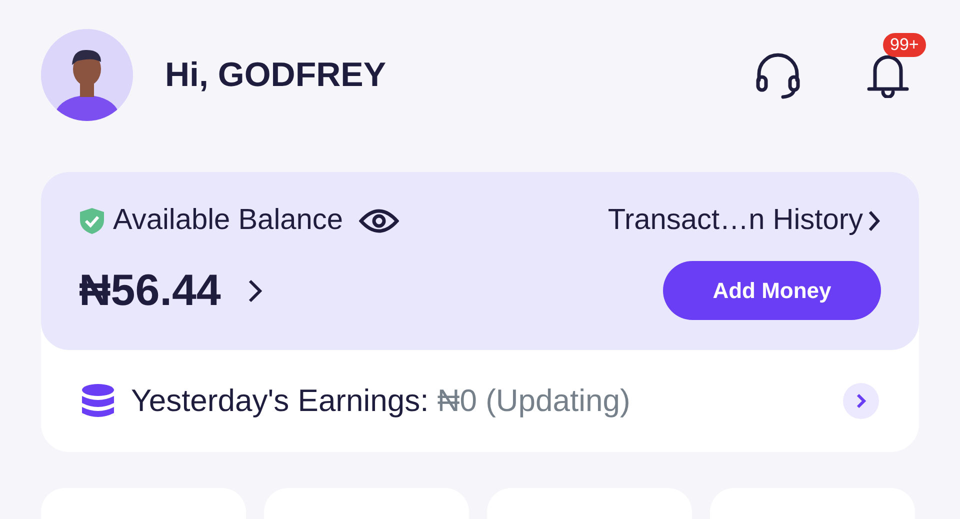  I want to click on earnings-text: Yesterday's Earnings: ₦0 (Updating), so click(380, 401).